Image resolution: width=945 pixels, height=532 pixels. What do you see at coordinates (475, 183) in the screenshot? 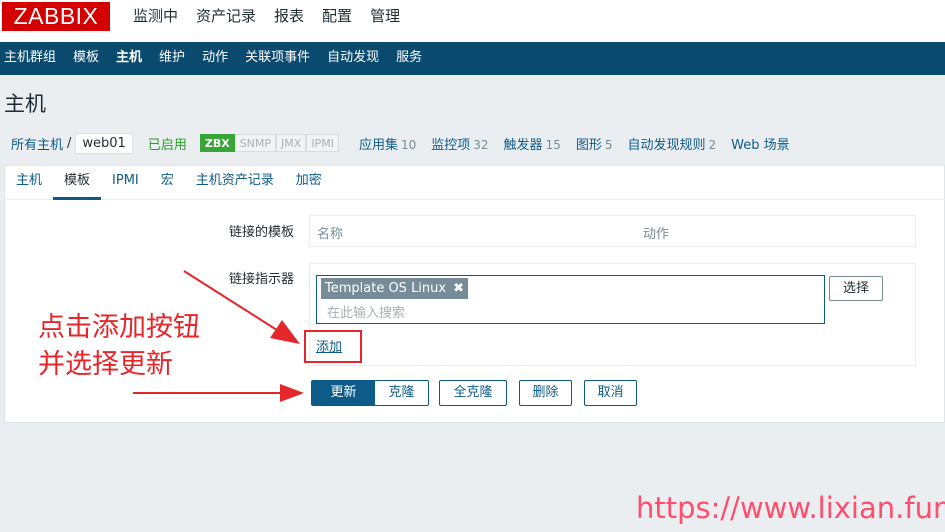
I see `host-tabs: 主机 模板 IPMI 宏 主机资产记录 加密` at bounding box center [475, 183].